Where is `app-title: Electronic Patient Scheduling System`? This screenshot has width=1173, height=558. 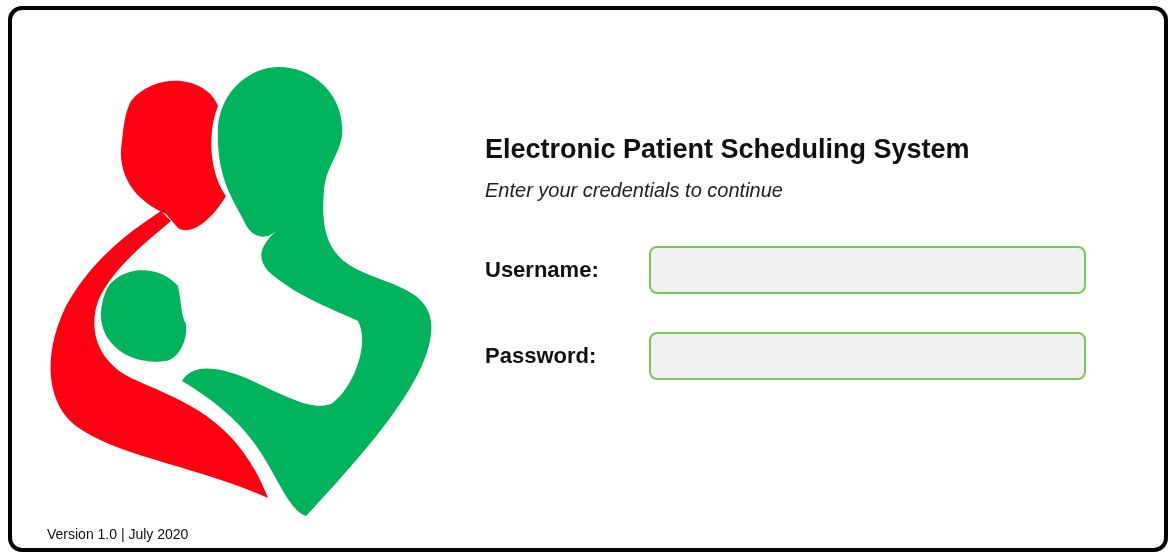
app-title: Electronic Patient Scheduling System is located at coordinates (728, 149).